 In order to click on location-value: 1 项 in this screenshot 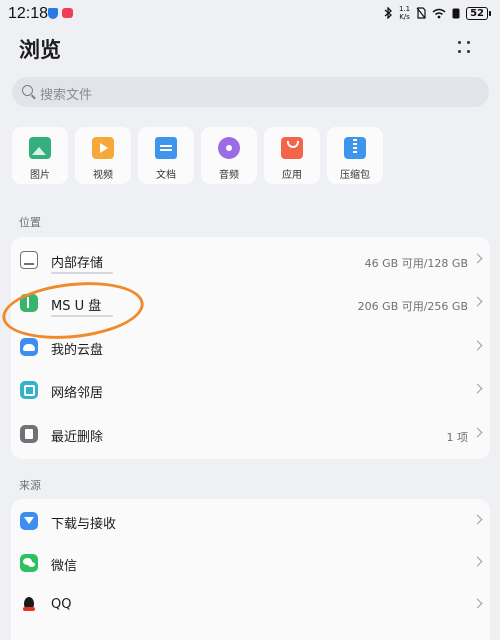, I will do `click(457, 437)`.